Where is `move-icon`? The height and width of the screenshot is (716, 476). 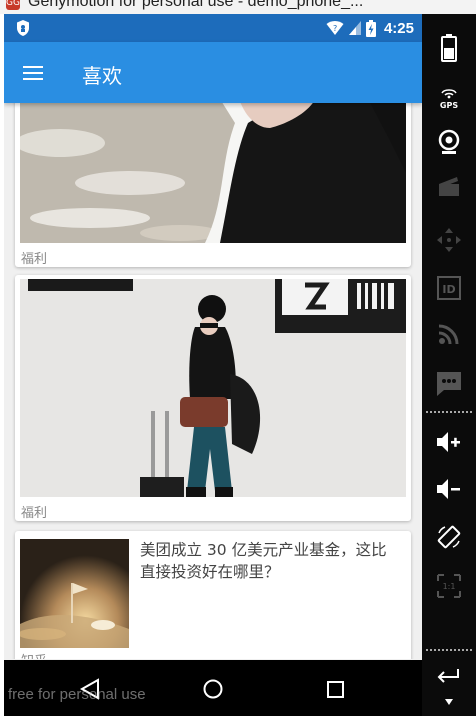
move-icon is located at coordinates (449, 240).